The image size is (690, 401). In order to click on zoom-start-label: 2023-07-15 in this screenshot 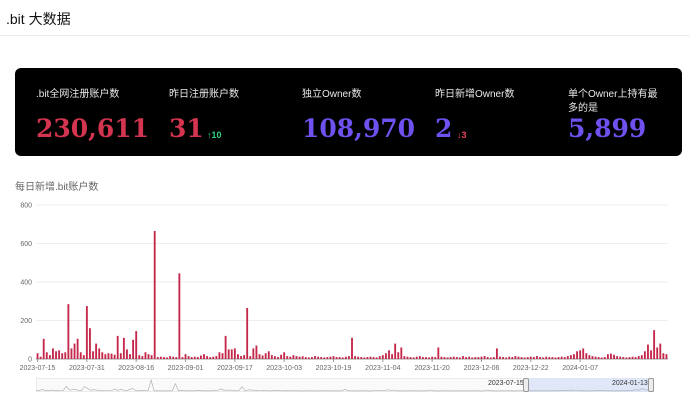, I will do `click(506, 383)`.